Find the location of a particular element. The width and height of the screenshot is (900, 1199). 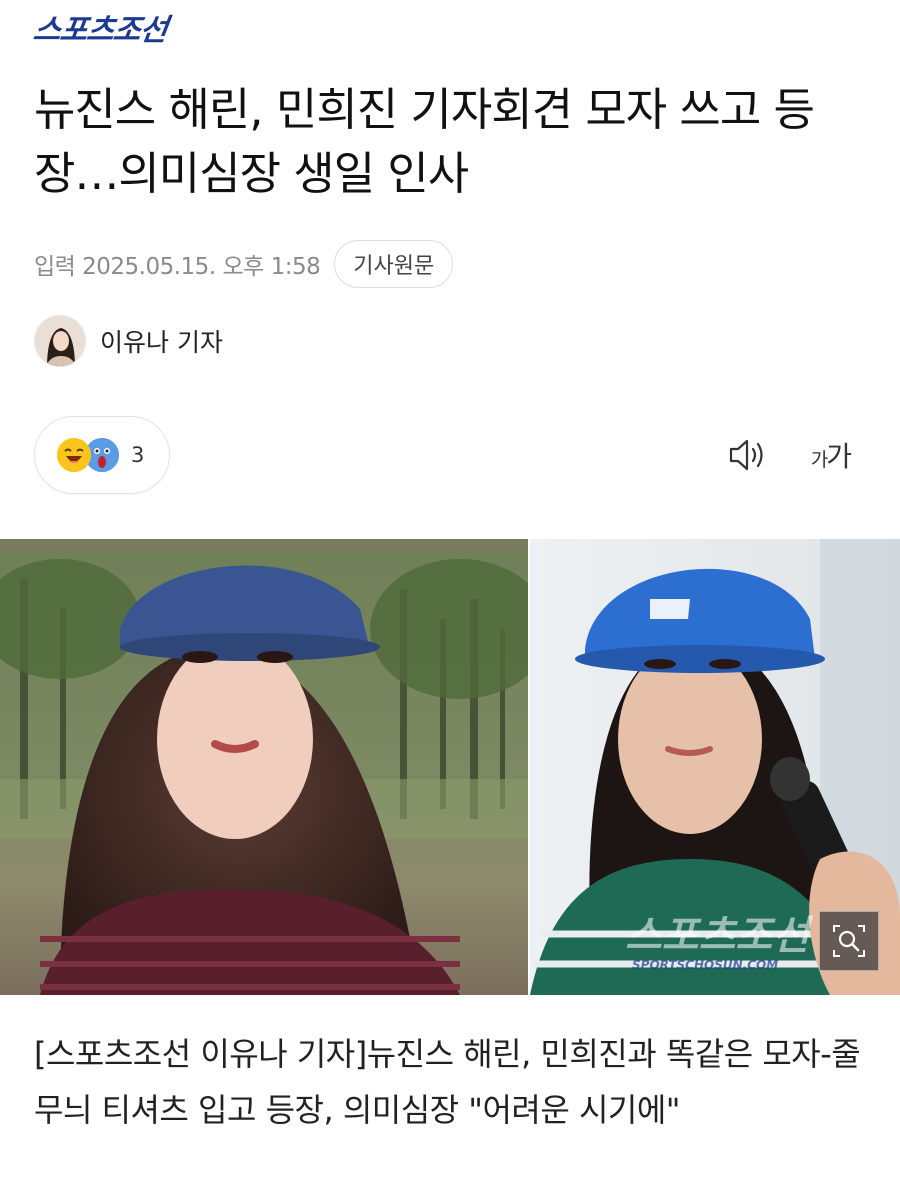

logo-text: 스포츠조선 is located at coordinates (100, 30).